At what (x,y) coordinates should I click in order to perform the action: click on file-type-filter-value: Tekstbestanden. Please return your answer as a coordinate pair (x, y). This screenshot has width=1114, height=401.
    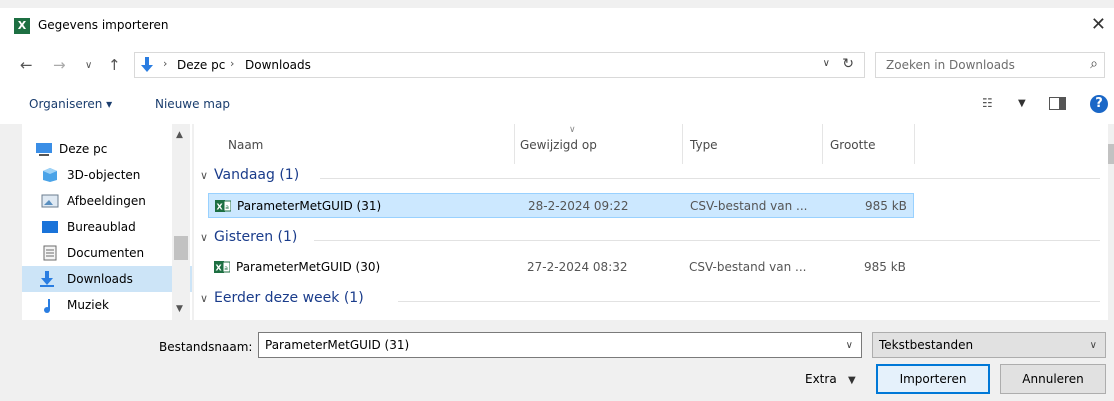
    Looking at the image, I should click on (926, 345).